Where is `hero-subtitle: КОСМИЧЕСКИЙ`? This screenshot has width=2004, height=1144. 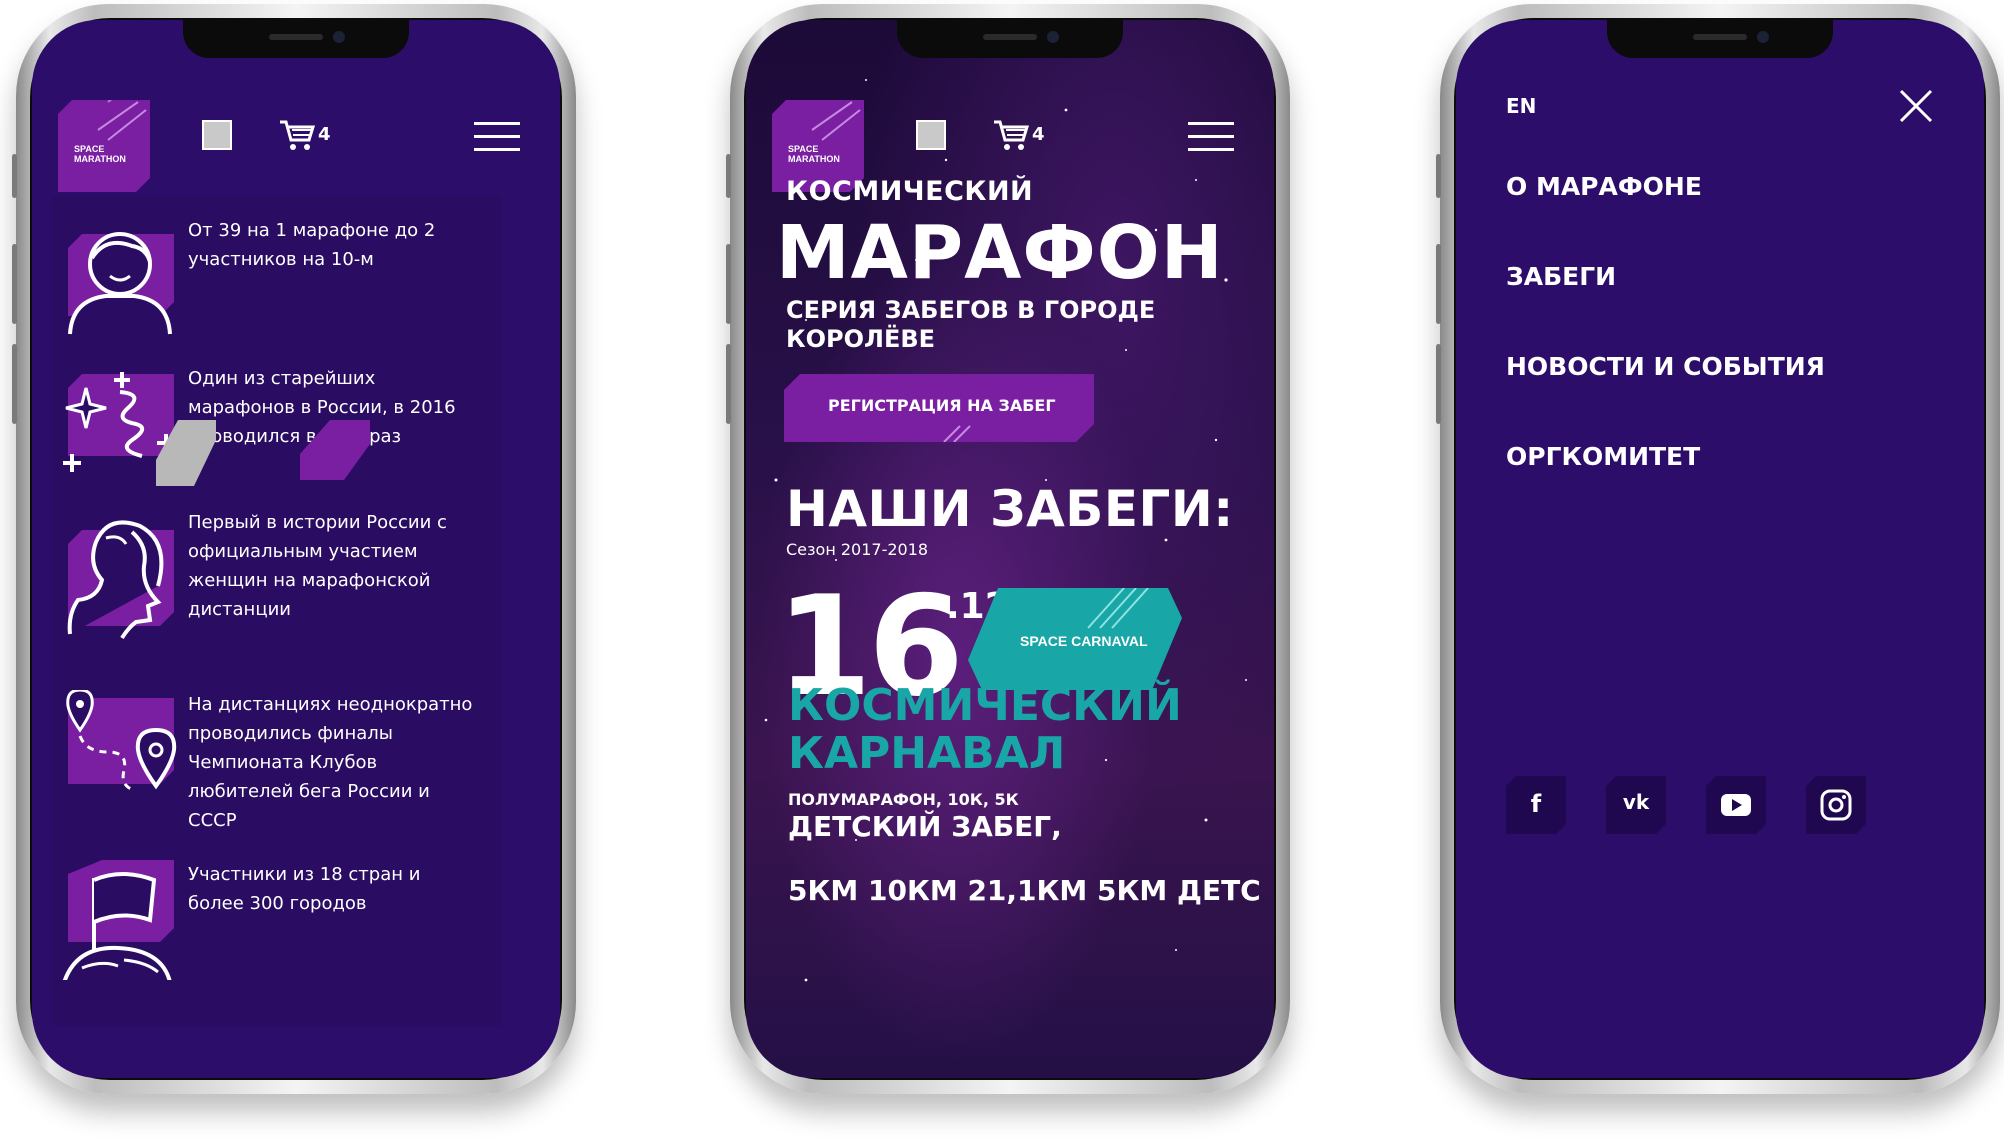
hero-subtitle: КОСМИЧЕСКИЙ is located at coordinates (910, 191).